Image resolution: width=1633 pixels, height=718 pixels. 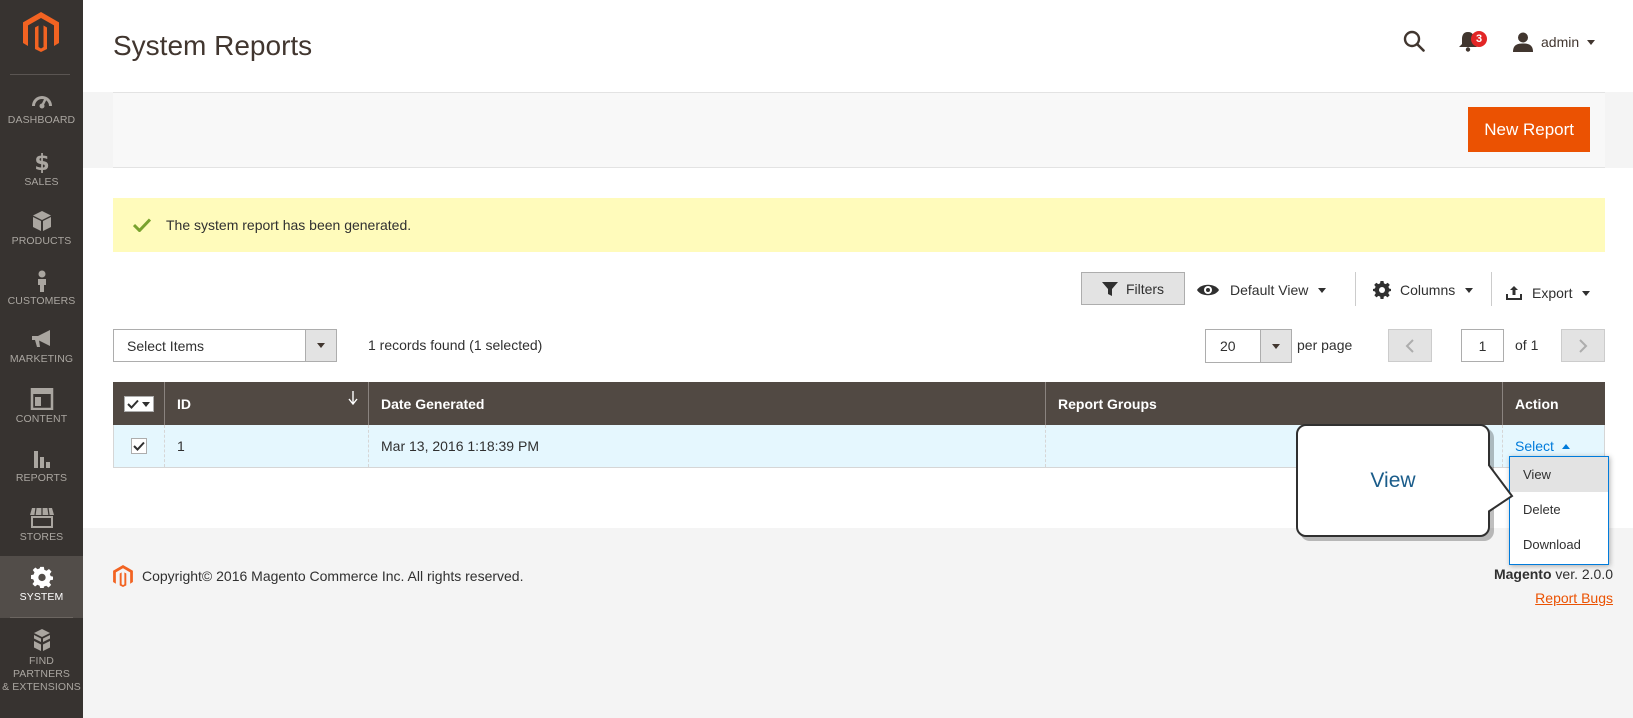 What do you see at coordinates (267, 403) in the screenshot?
I see `column-header-id: ID` at bounding box center [267, 403].